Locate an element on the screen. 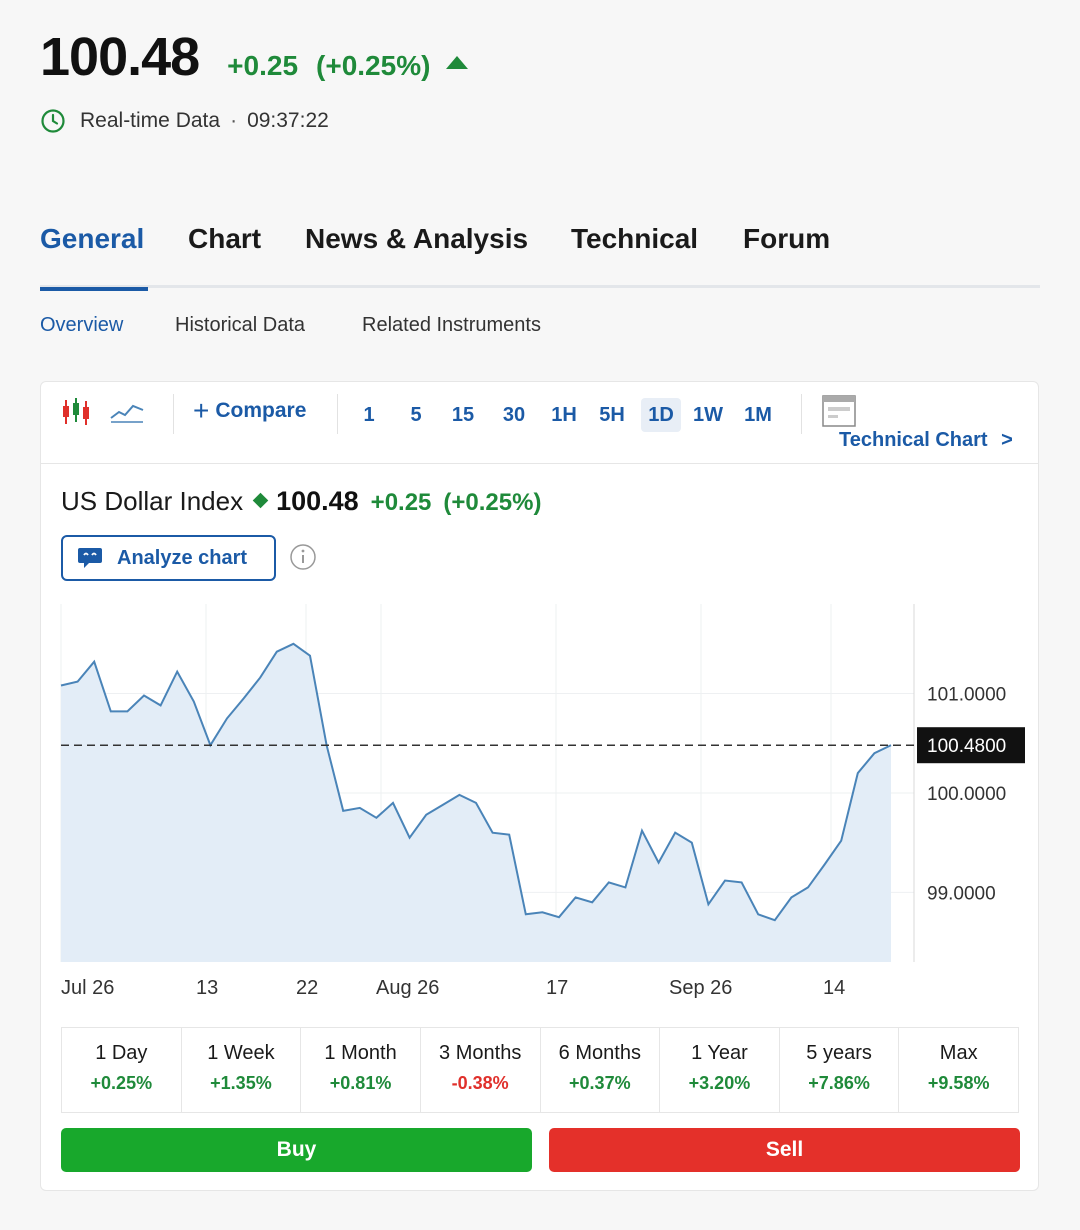  line-chart-icon is located at coordinates (127, 414).